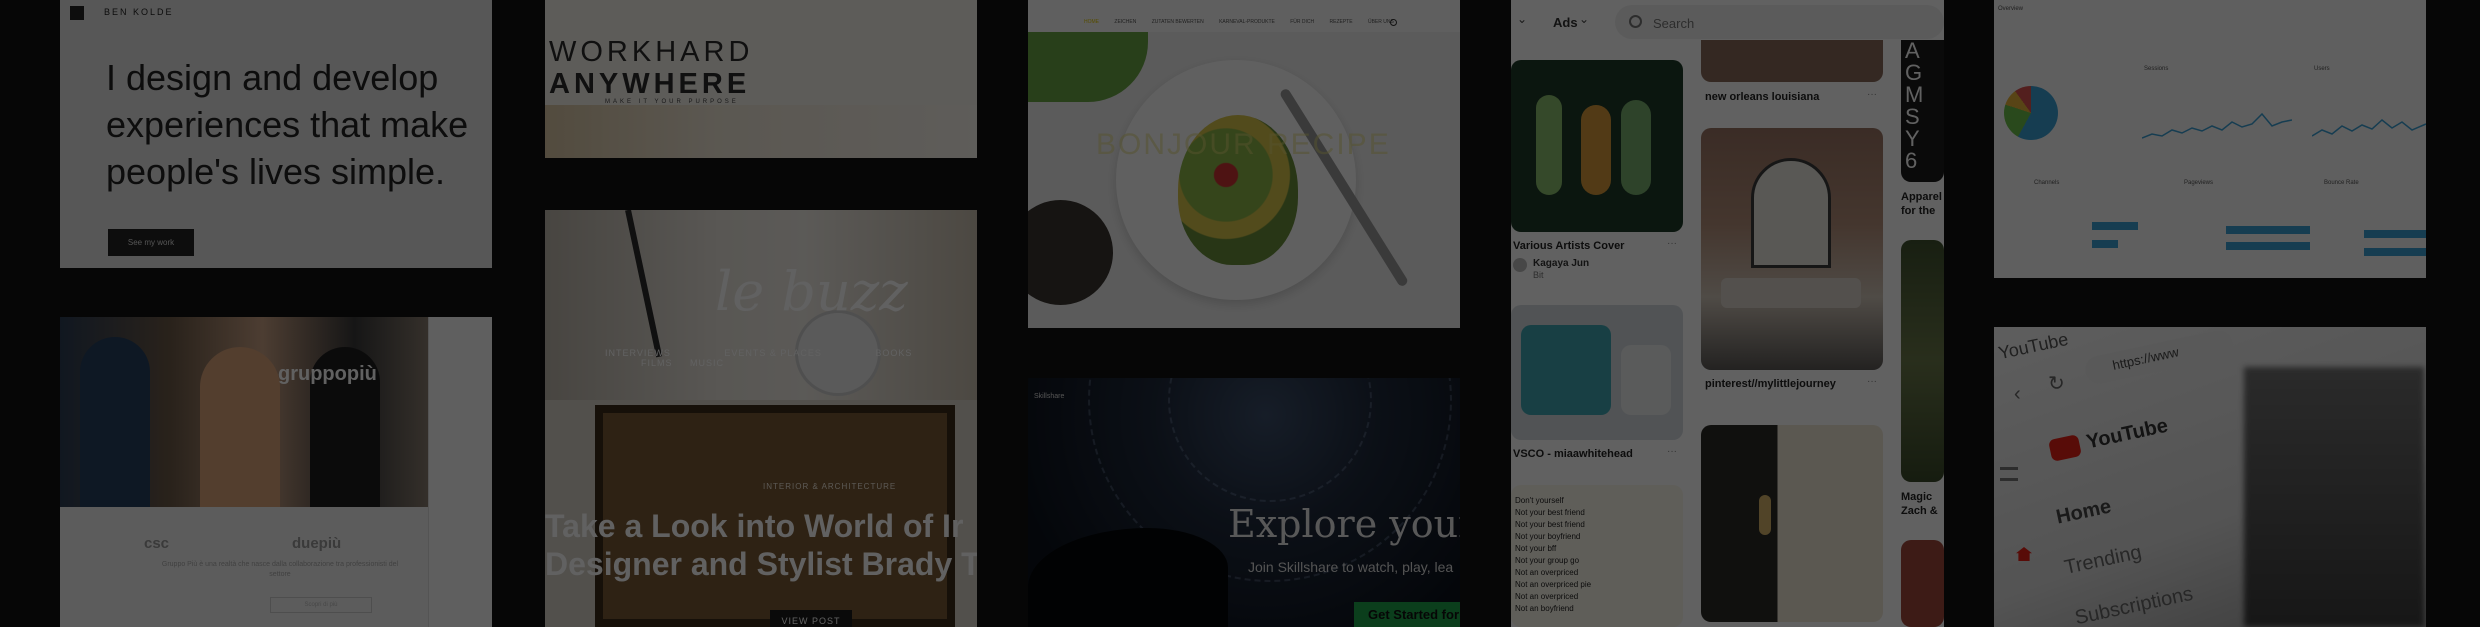 The image size is (2480, 627). What do you see at coordinates (2017, 394) in the screenshot?
I see `back-icon: ‹` at bounding box center [2017, 394].